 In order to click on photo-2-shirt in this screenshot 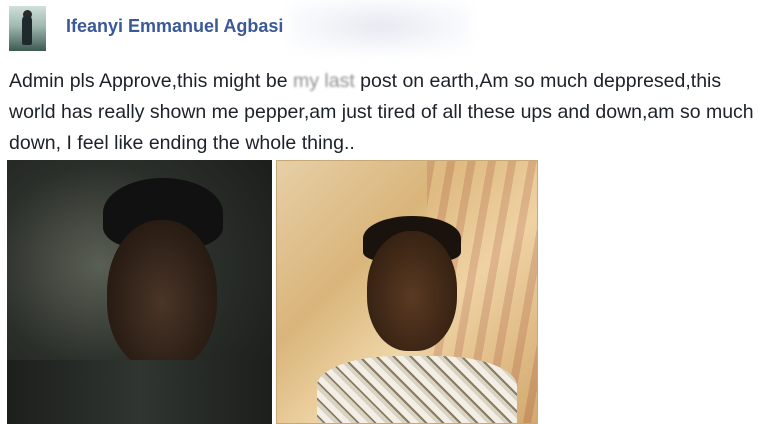, I will do `click(417, 389)`.